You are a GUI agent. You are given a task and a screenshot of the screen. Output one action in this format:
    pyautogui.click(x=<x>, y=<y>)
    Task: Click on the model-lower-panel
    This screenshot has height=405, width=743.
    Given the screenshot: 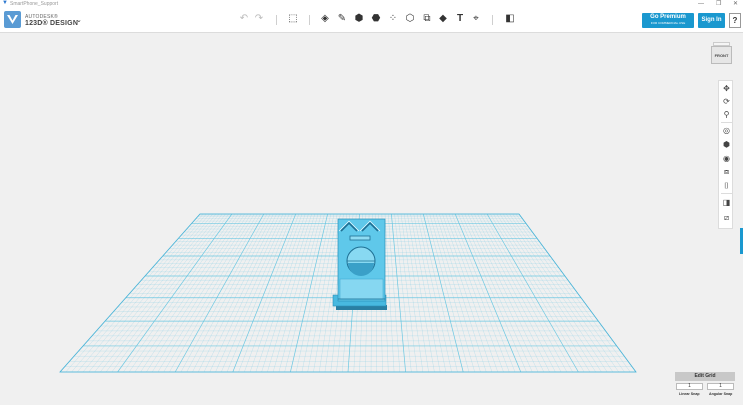 What is the action you would take?
    pyautogui.click(x=361, y=289)
    